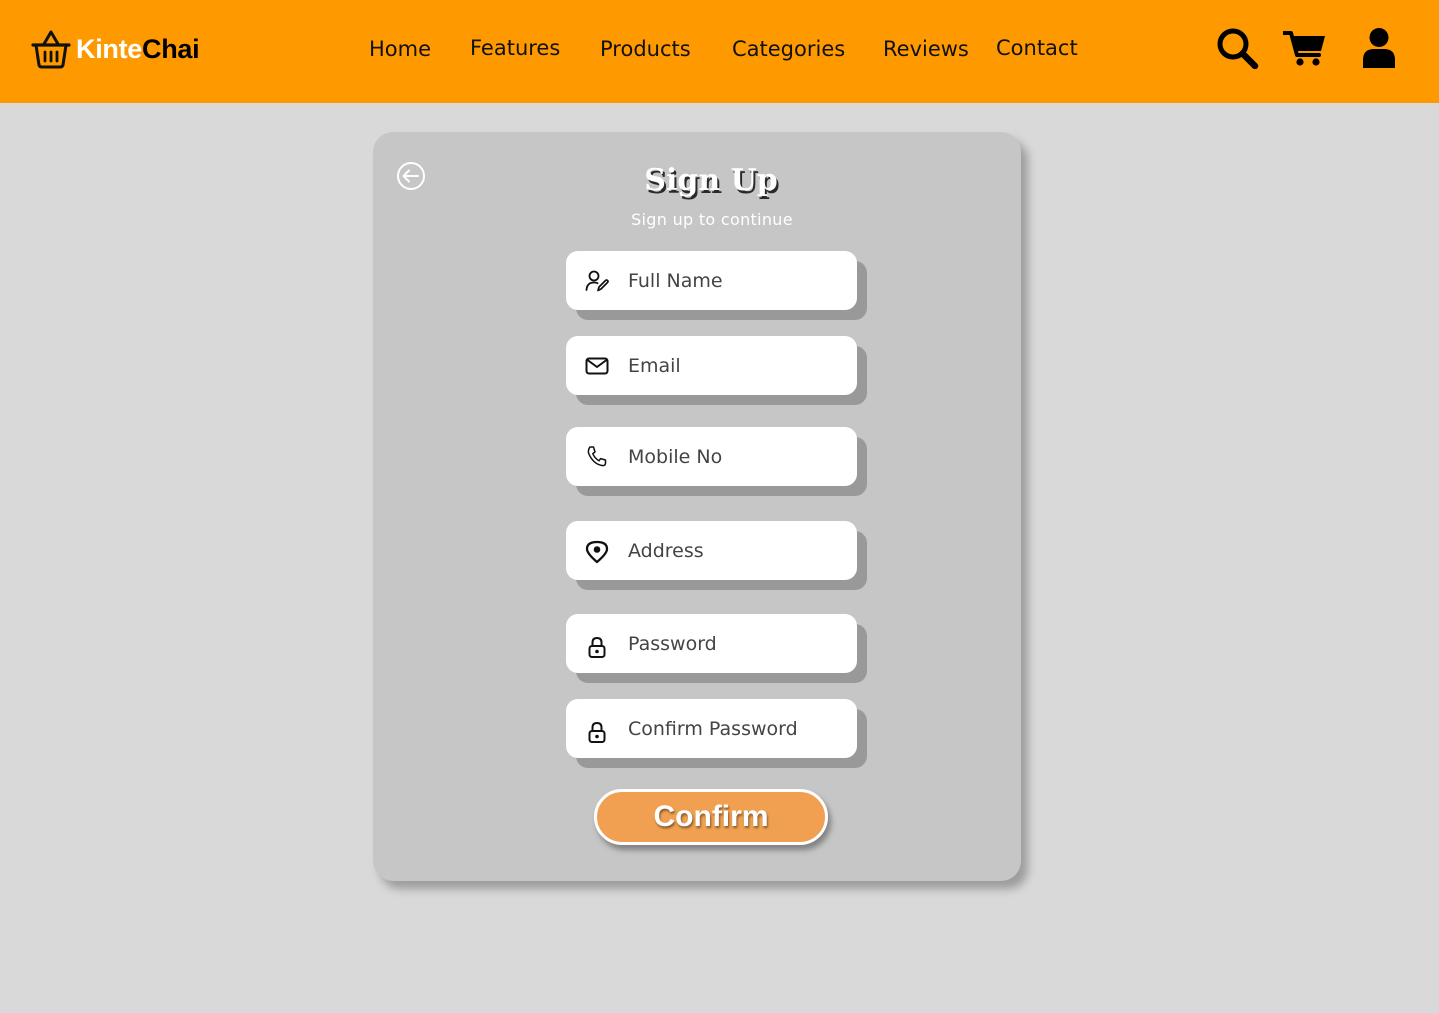  Describe the element at coordinates (400, 49) in the screenshot. I see `nav-item-home: Home` at that location.